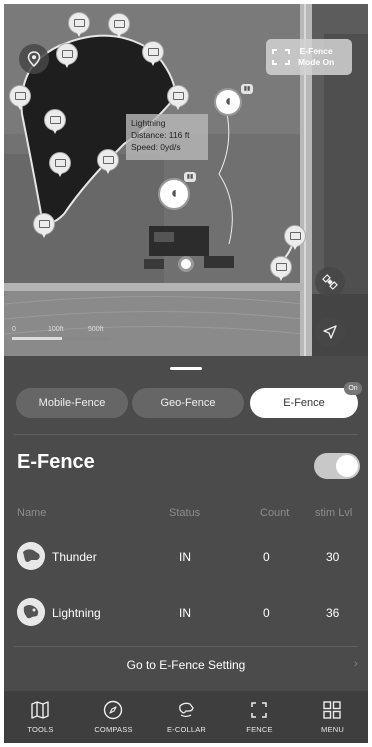  What do you see at coordinates (113, 710) in the screenshot?
I see `compass-icon` at bounding box center [113, 710].